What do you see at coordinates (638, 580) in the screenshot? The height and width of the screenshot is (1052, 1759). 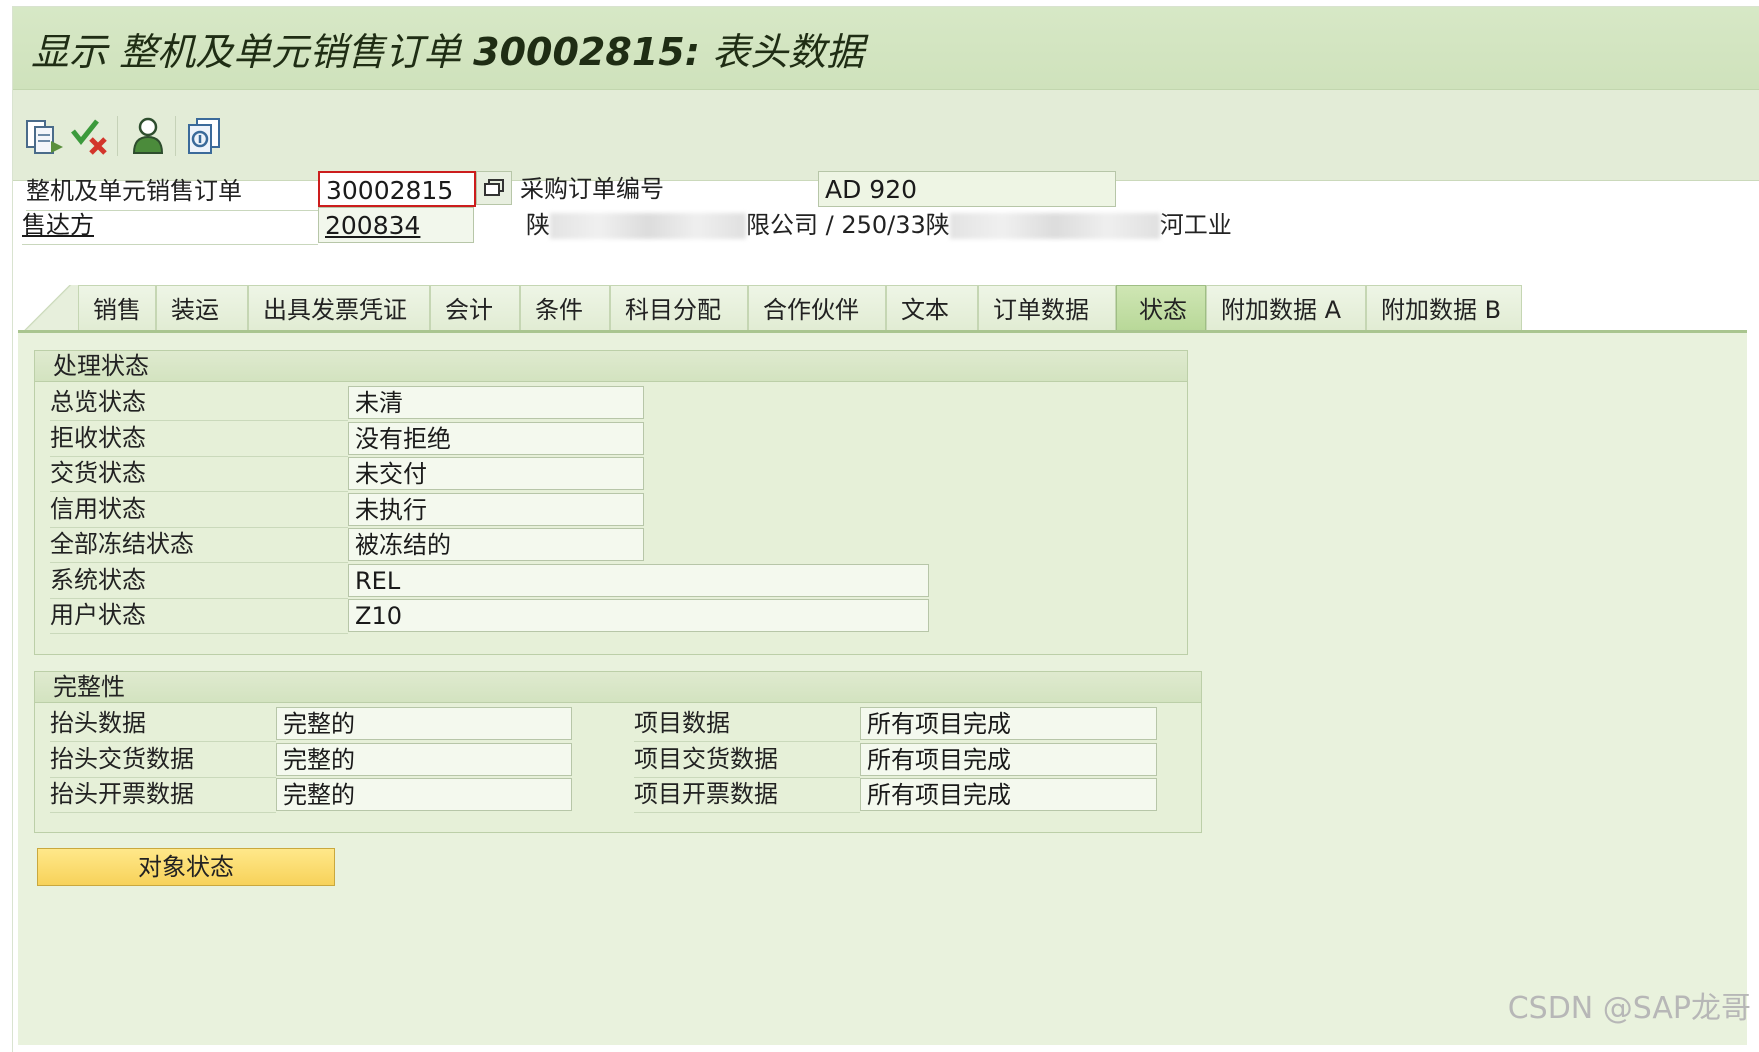 I see `system-status-field: REL` at bounding box center [638, 580].